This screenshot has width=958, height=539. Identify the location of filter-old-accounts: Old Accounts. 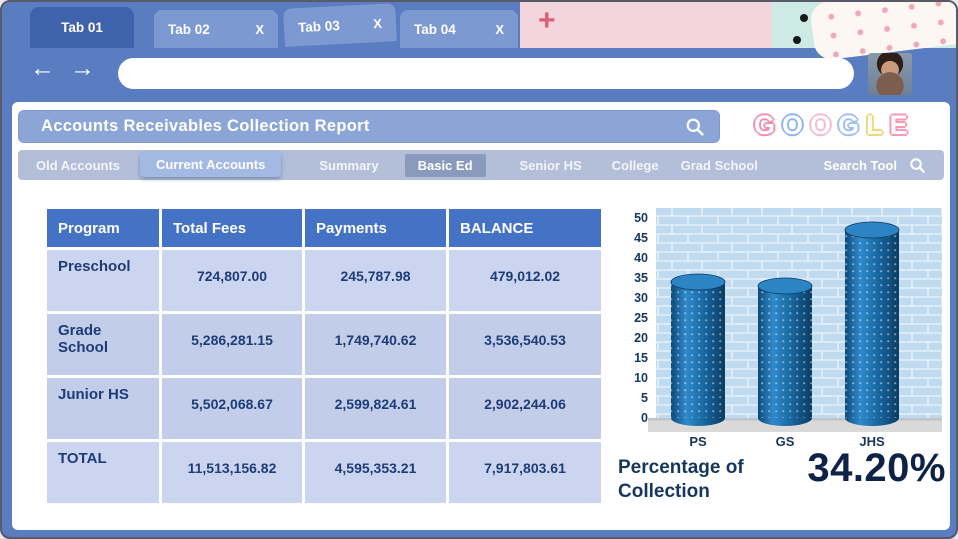
(78, 165).